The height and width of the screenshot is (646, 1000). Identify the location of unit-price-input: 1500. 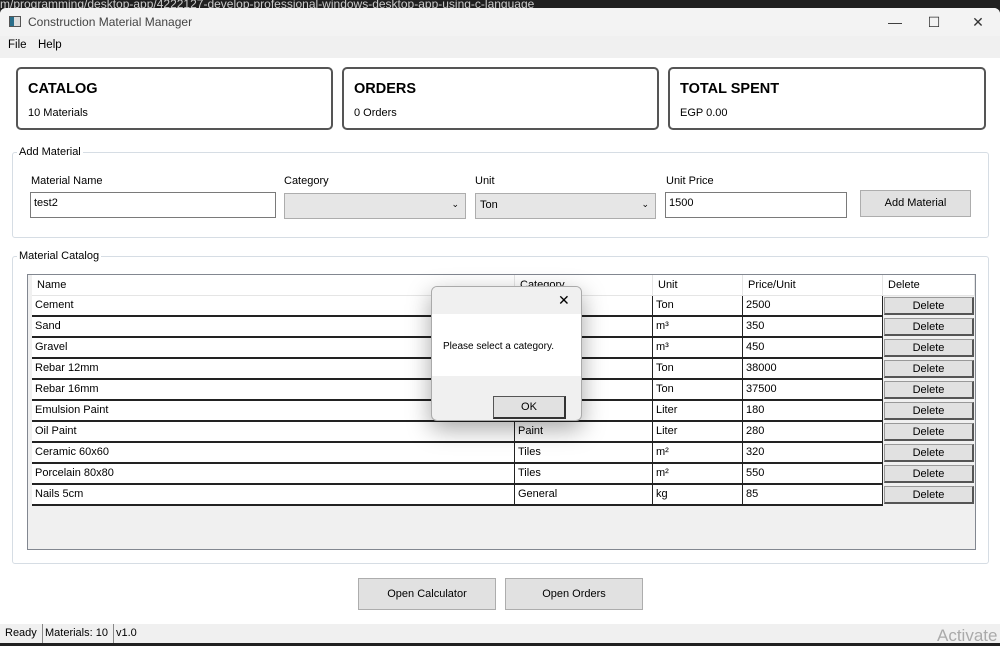
(756, 205).